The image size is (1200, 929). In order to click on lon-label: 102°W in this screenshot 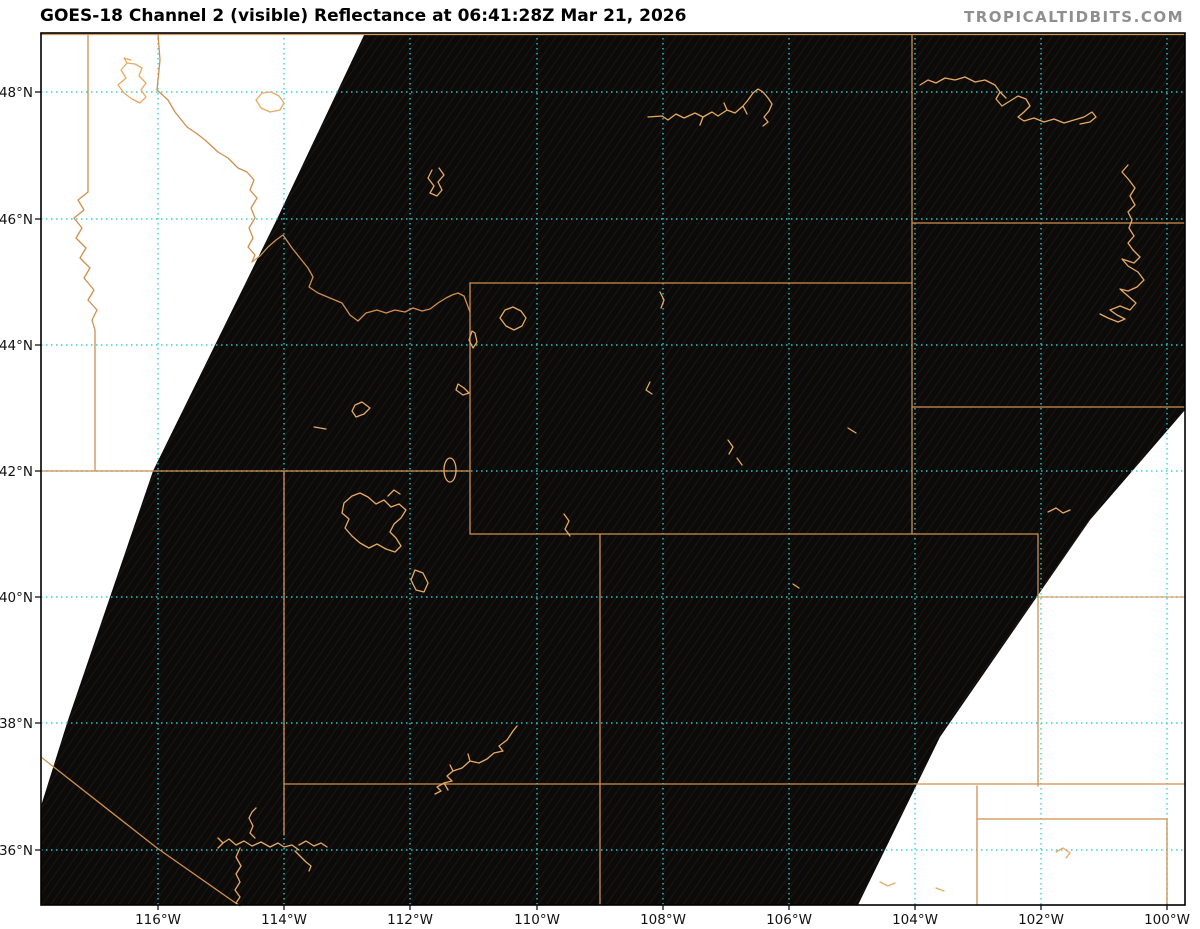, I will do `click(1041, 920)`.